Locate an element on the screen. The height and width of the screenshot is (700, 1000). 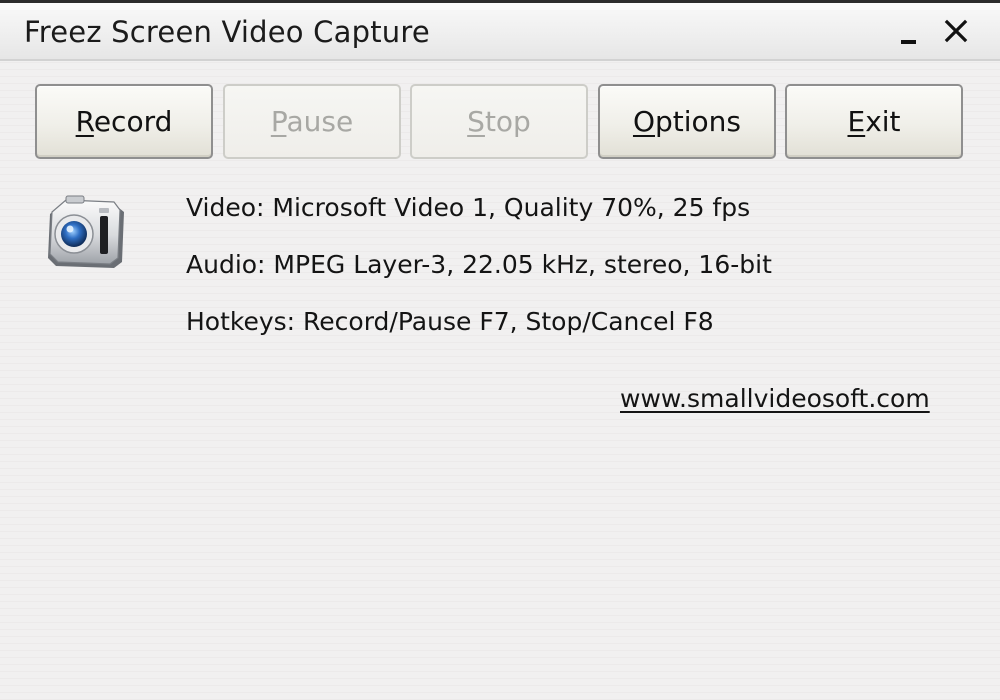
exit-mnemonic: E is located at coordinates (856, 121).